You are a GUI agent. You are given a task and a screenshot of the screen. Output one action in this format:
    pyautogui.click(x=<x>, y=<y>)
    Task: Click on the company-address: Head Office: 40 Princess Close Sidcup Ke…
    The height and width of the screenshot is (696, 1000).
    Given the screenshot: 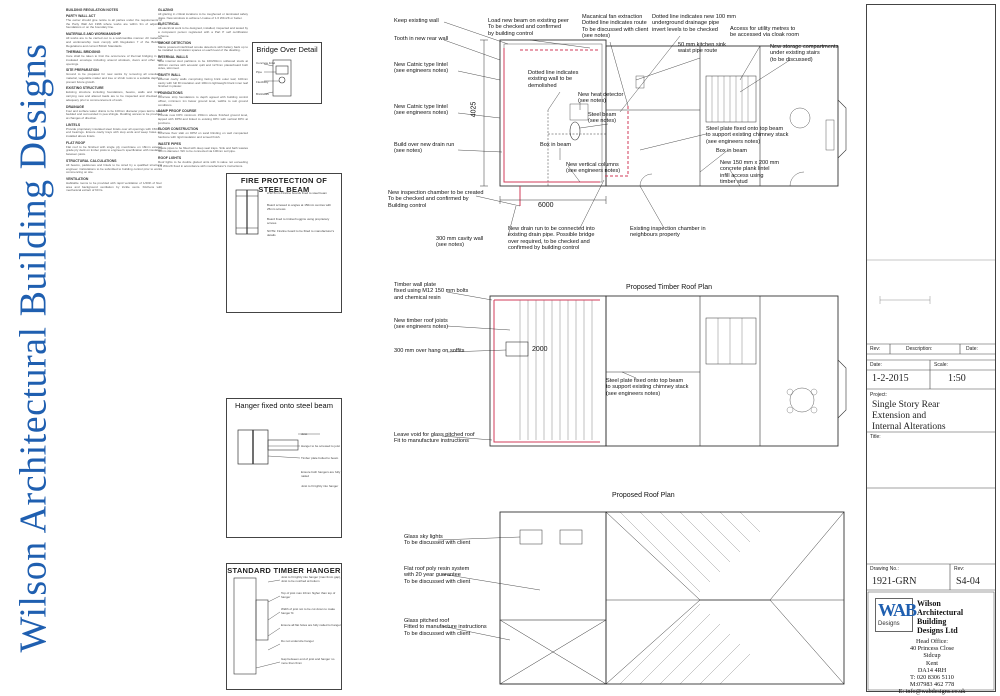 What is the action you would take?
    pyautogui.click(x=932, y=667)
    